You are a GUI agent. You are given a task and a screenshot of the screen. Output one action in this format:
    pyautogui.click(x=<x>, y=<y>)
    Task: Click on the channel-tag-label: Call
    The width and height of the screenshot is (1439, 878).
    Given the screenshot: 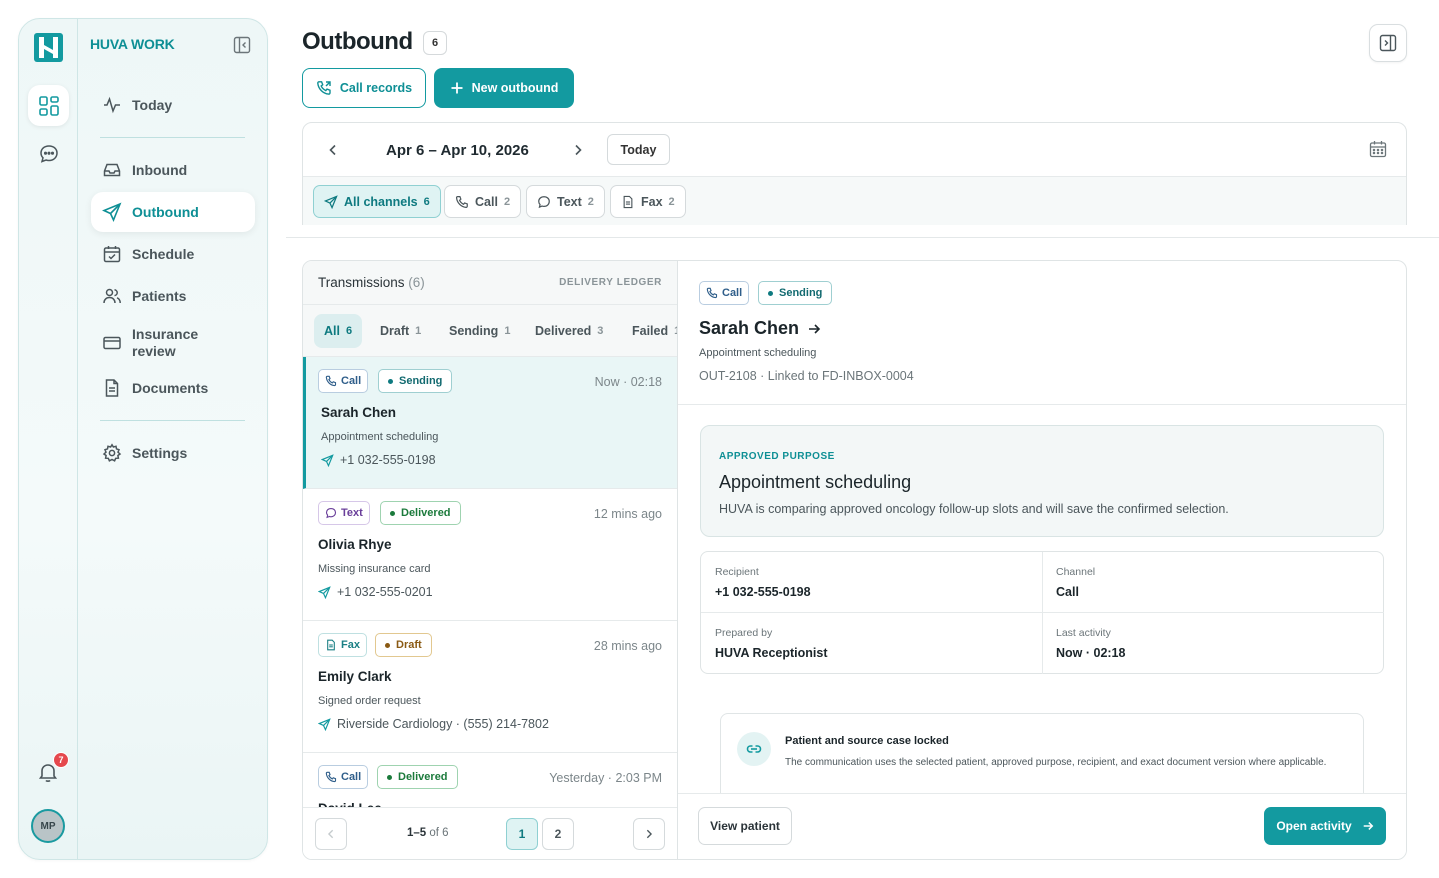 What is the action you would take?
    pyautogui.click(x=351, y=777)
    